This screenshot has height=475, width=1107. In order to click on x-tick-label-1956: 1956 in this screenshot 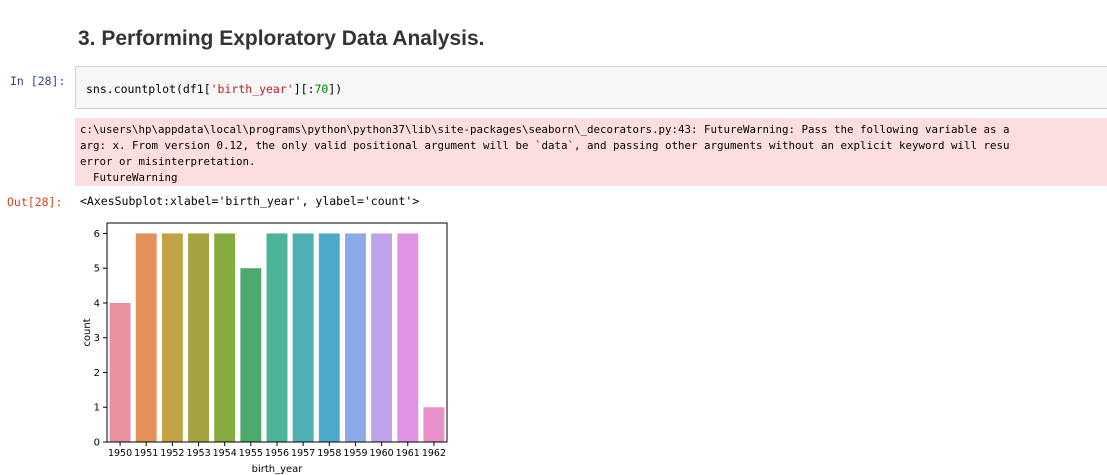, I will do `click(277, 453)`.